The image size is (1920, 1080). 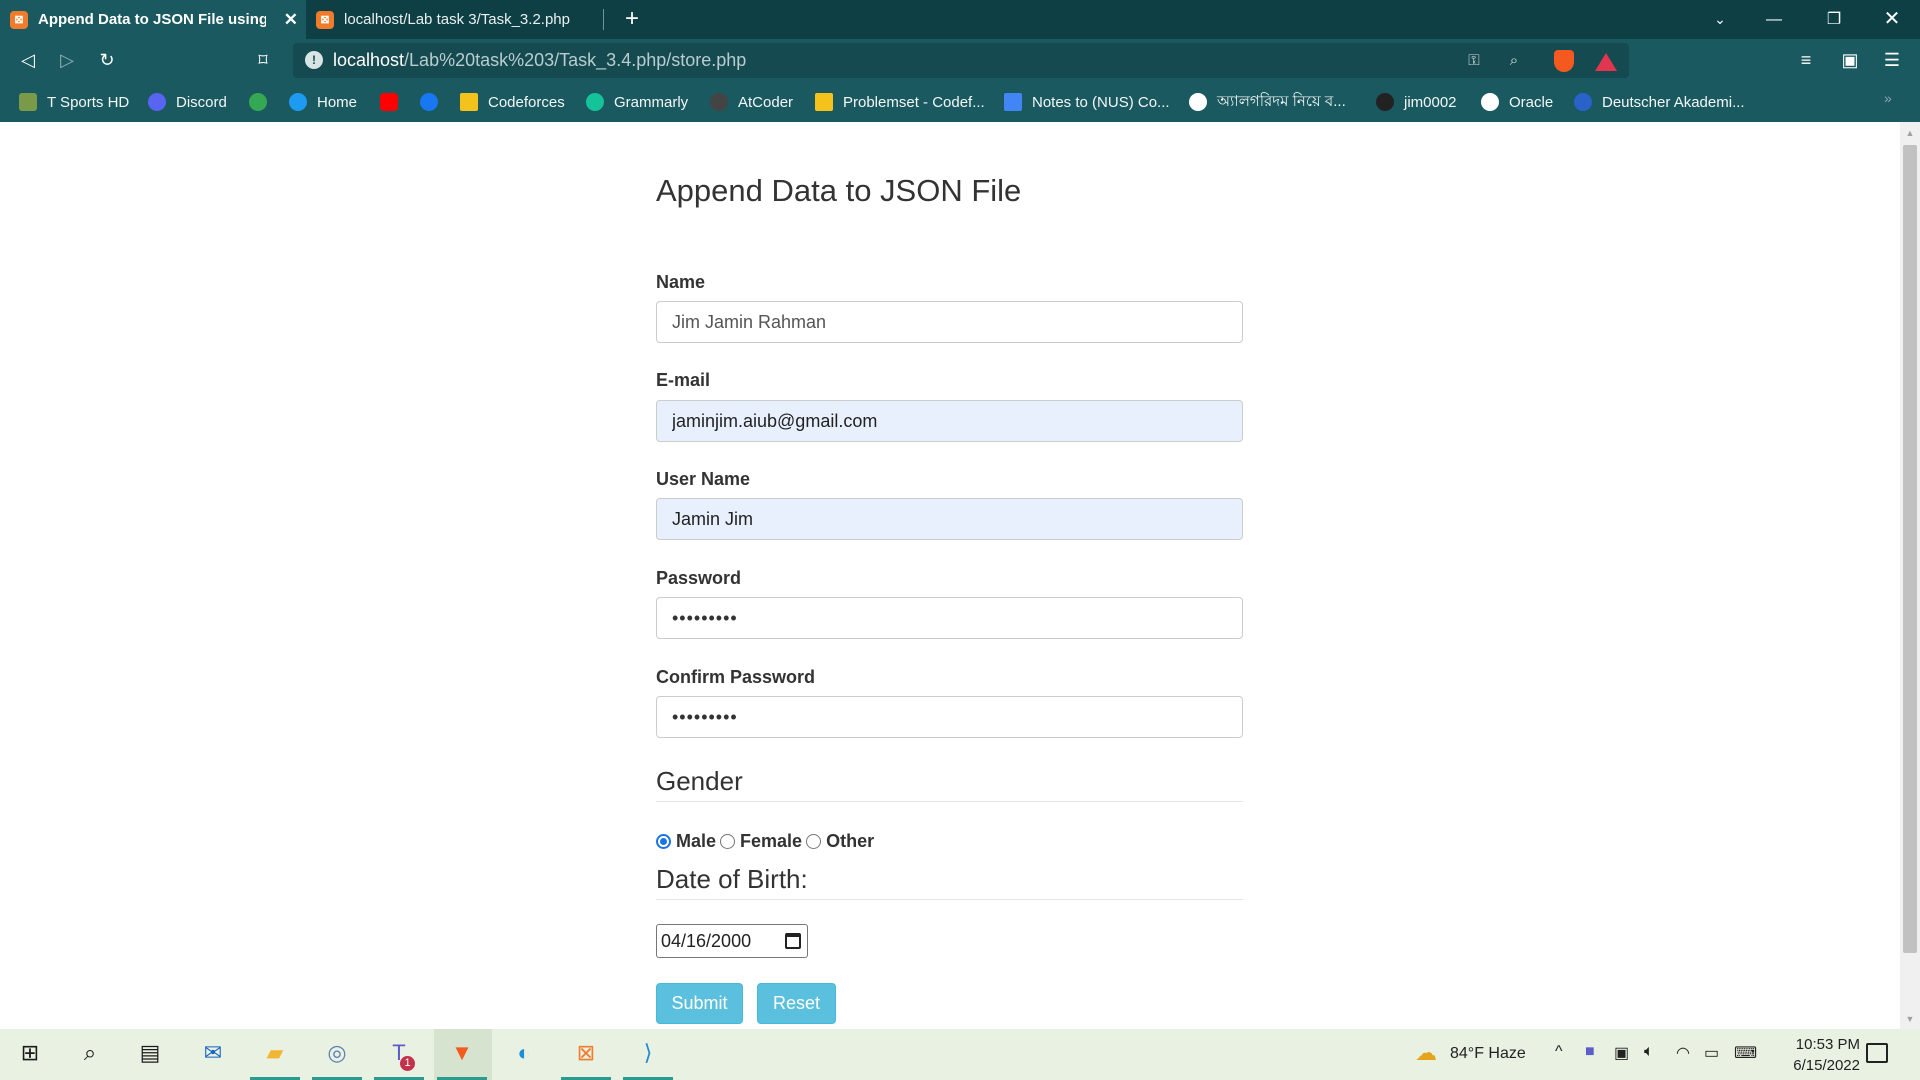 I want to click on confirm-password-input, so click(x=949, y=717).